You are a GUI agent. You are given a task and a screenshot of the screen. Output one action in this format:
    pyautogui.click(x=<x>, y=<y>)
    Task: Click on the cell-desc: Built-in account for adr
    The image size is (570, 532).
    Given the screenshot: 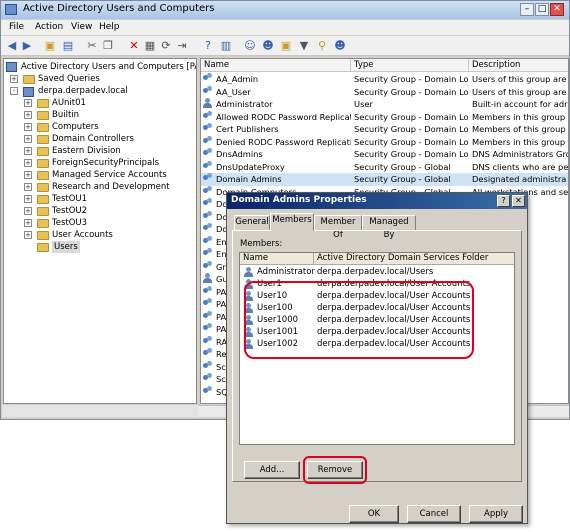 What is the action you would take?
    pyautogui.click(x=520, y=104)
    